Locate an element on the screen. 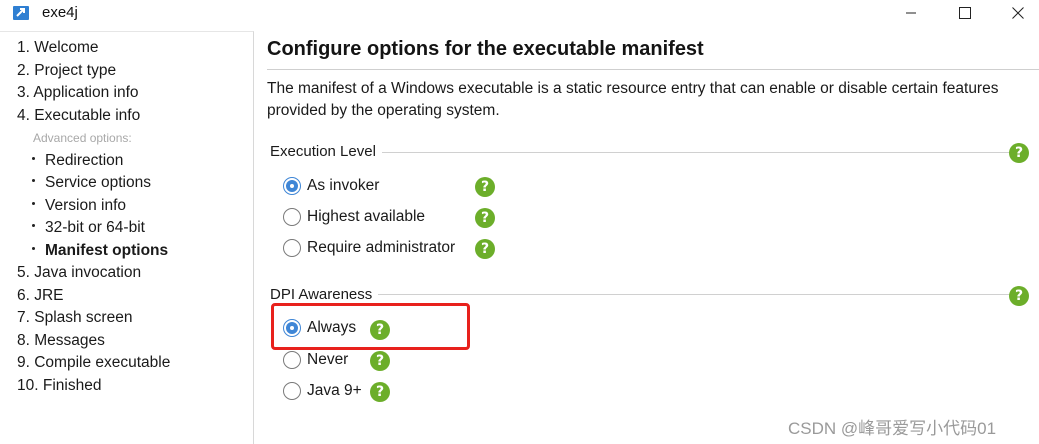  radio-label: Highest available is located at coordinates (366, 216).